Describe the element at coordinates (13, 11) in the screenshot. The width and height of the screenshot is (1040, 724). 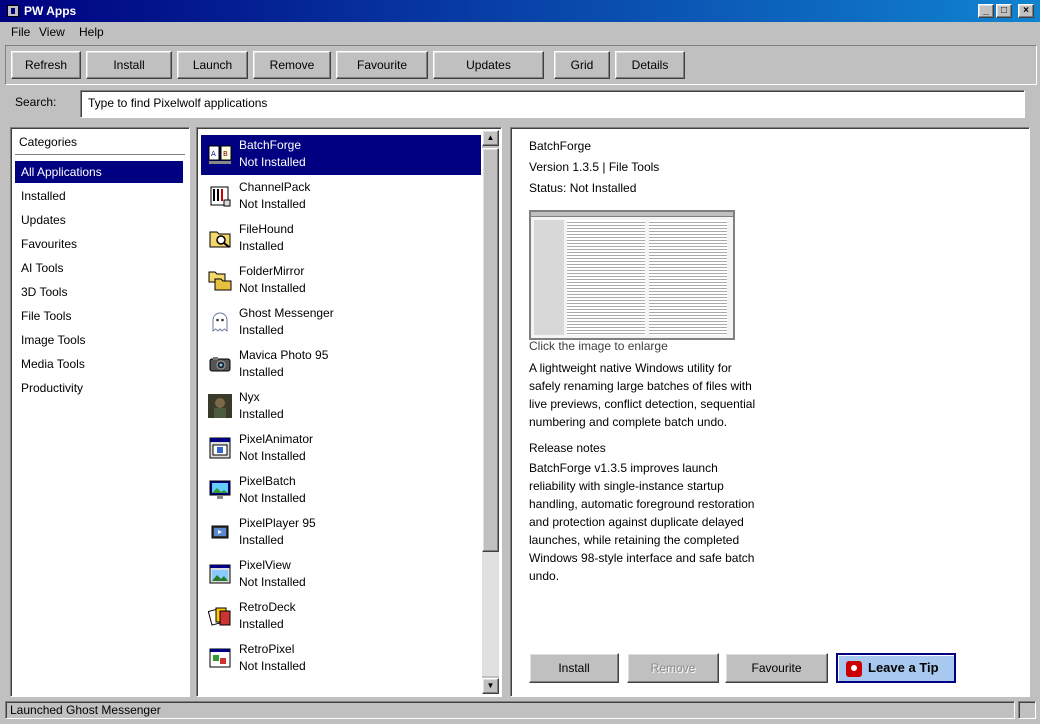
I see `app-icon` at that location.